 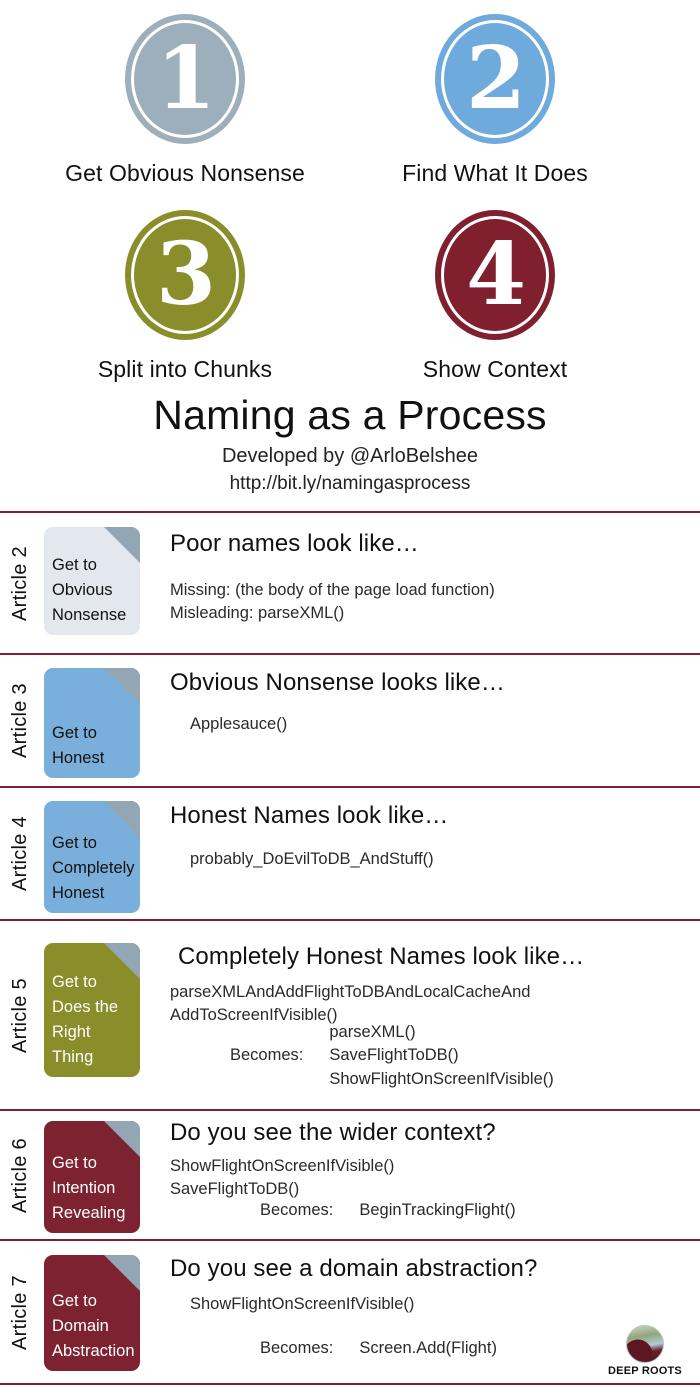 I want to click on step-3-badge: 3, so click(x=185, y=275).